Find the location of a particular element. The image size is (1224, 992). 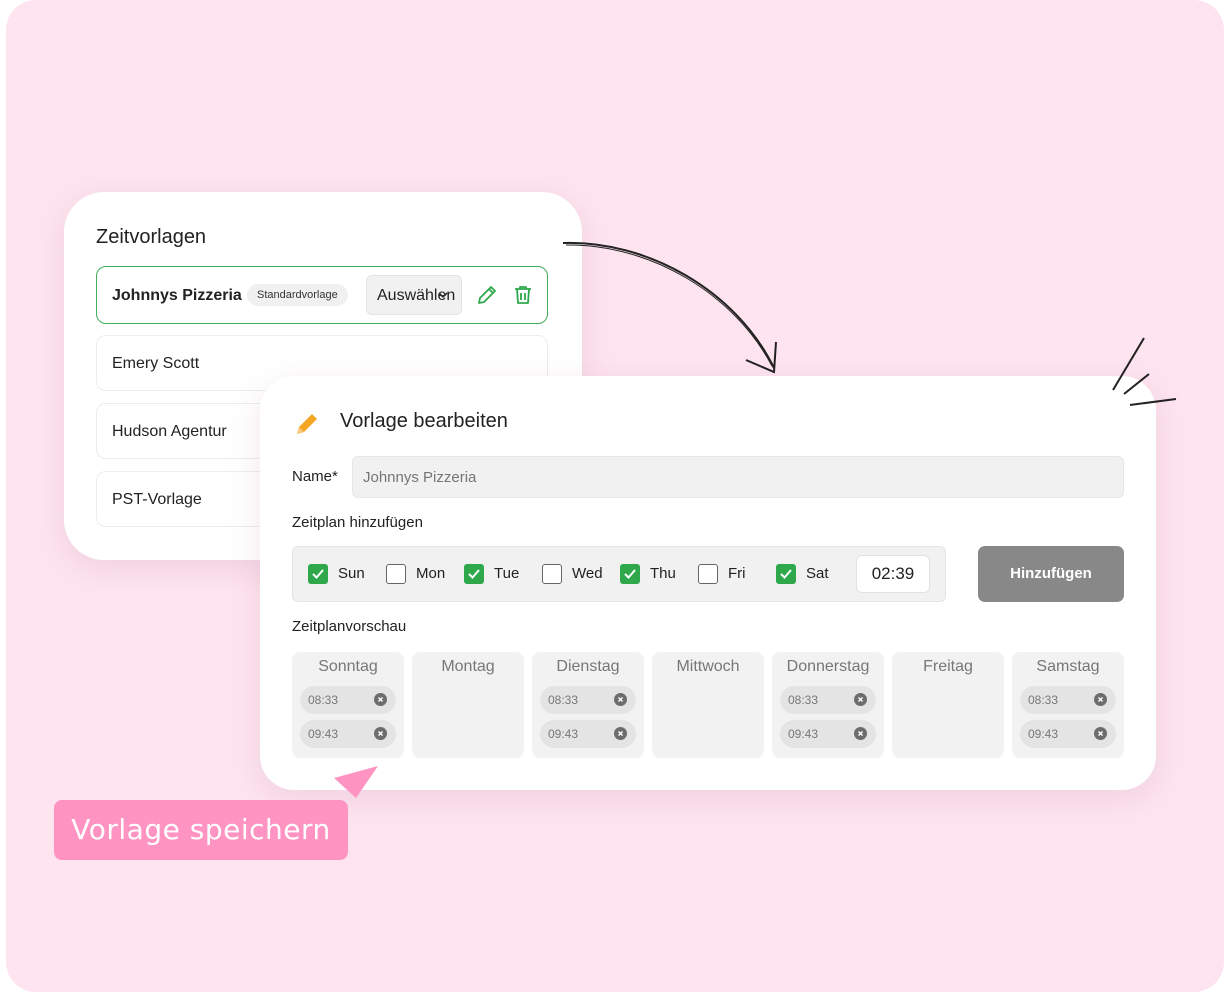

name-label: Name* is located at coordinates (315, 476).